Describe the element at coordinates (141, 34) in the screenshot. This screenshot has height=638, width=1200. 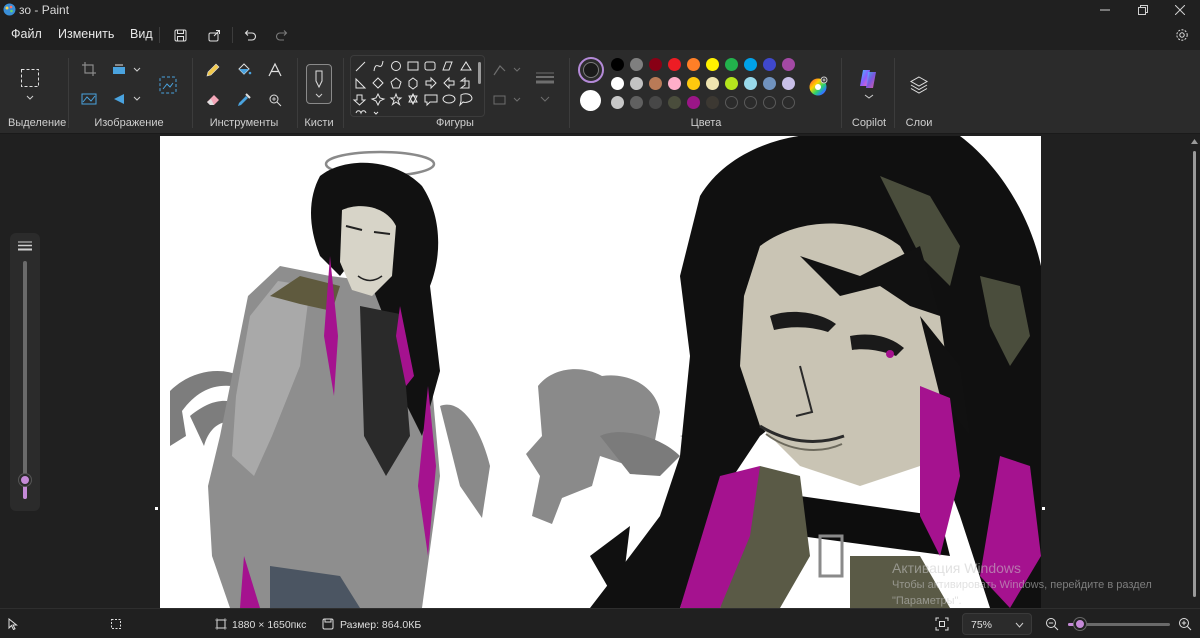
I see `menu-view: Вид` at that location.